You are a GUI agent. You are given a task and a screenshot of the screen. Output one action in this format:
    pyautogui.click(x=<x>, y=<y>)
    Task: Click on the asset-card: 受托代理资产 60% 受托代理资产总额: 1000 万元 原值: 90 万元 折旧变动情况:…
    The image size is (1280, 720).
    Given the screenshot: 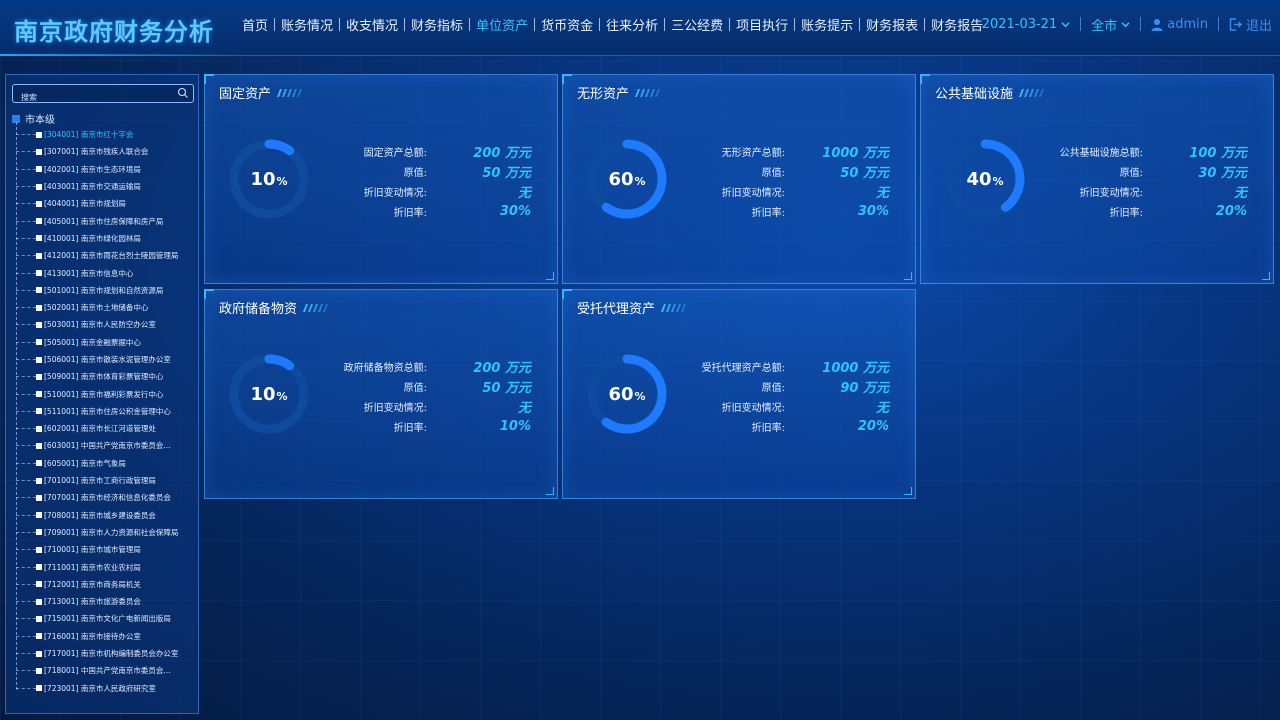 What is the action you would take?
    pyautogui.click(x=739, y=394)
    